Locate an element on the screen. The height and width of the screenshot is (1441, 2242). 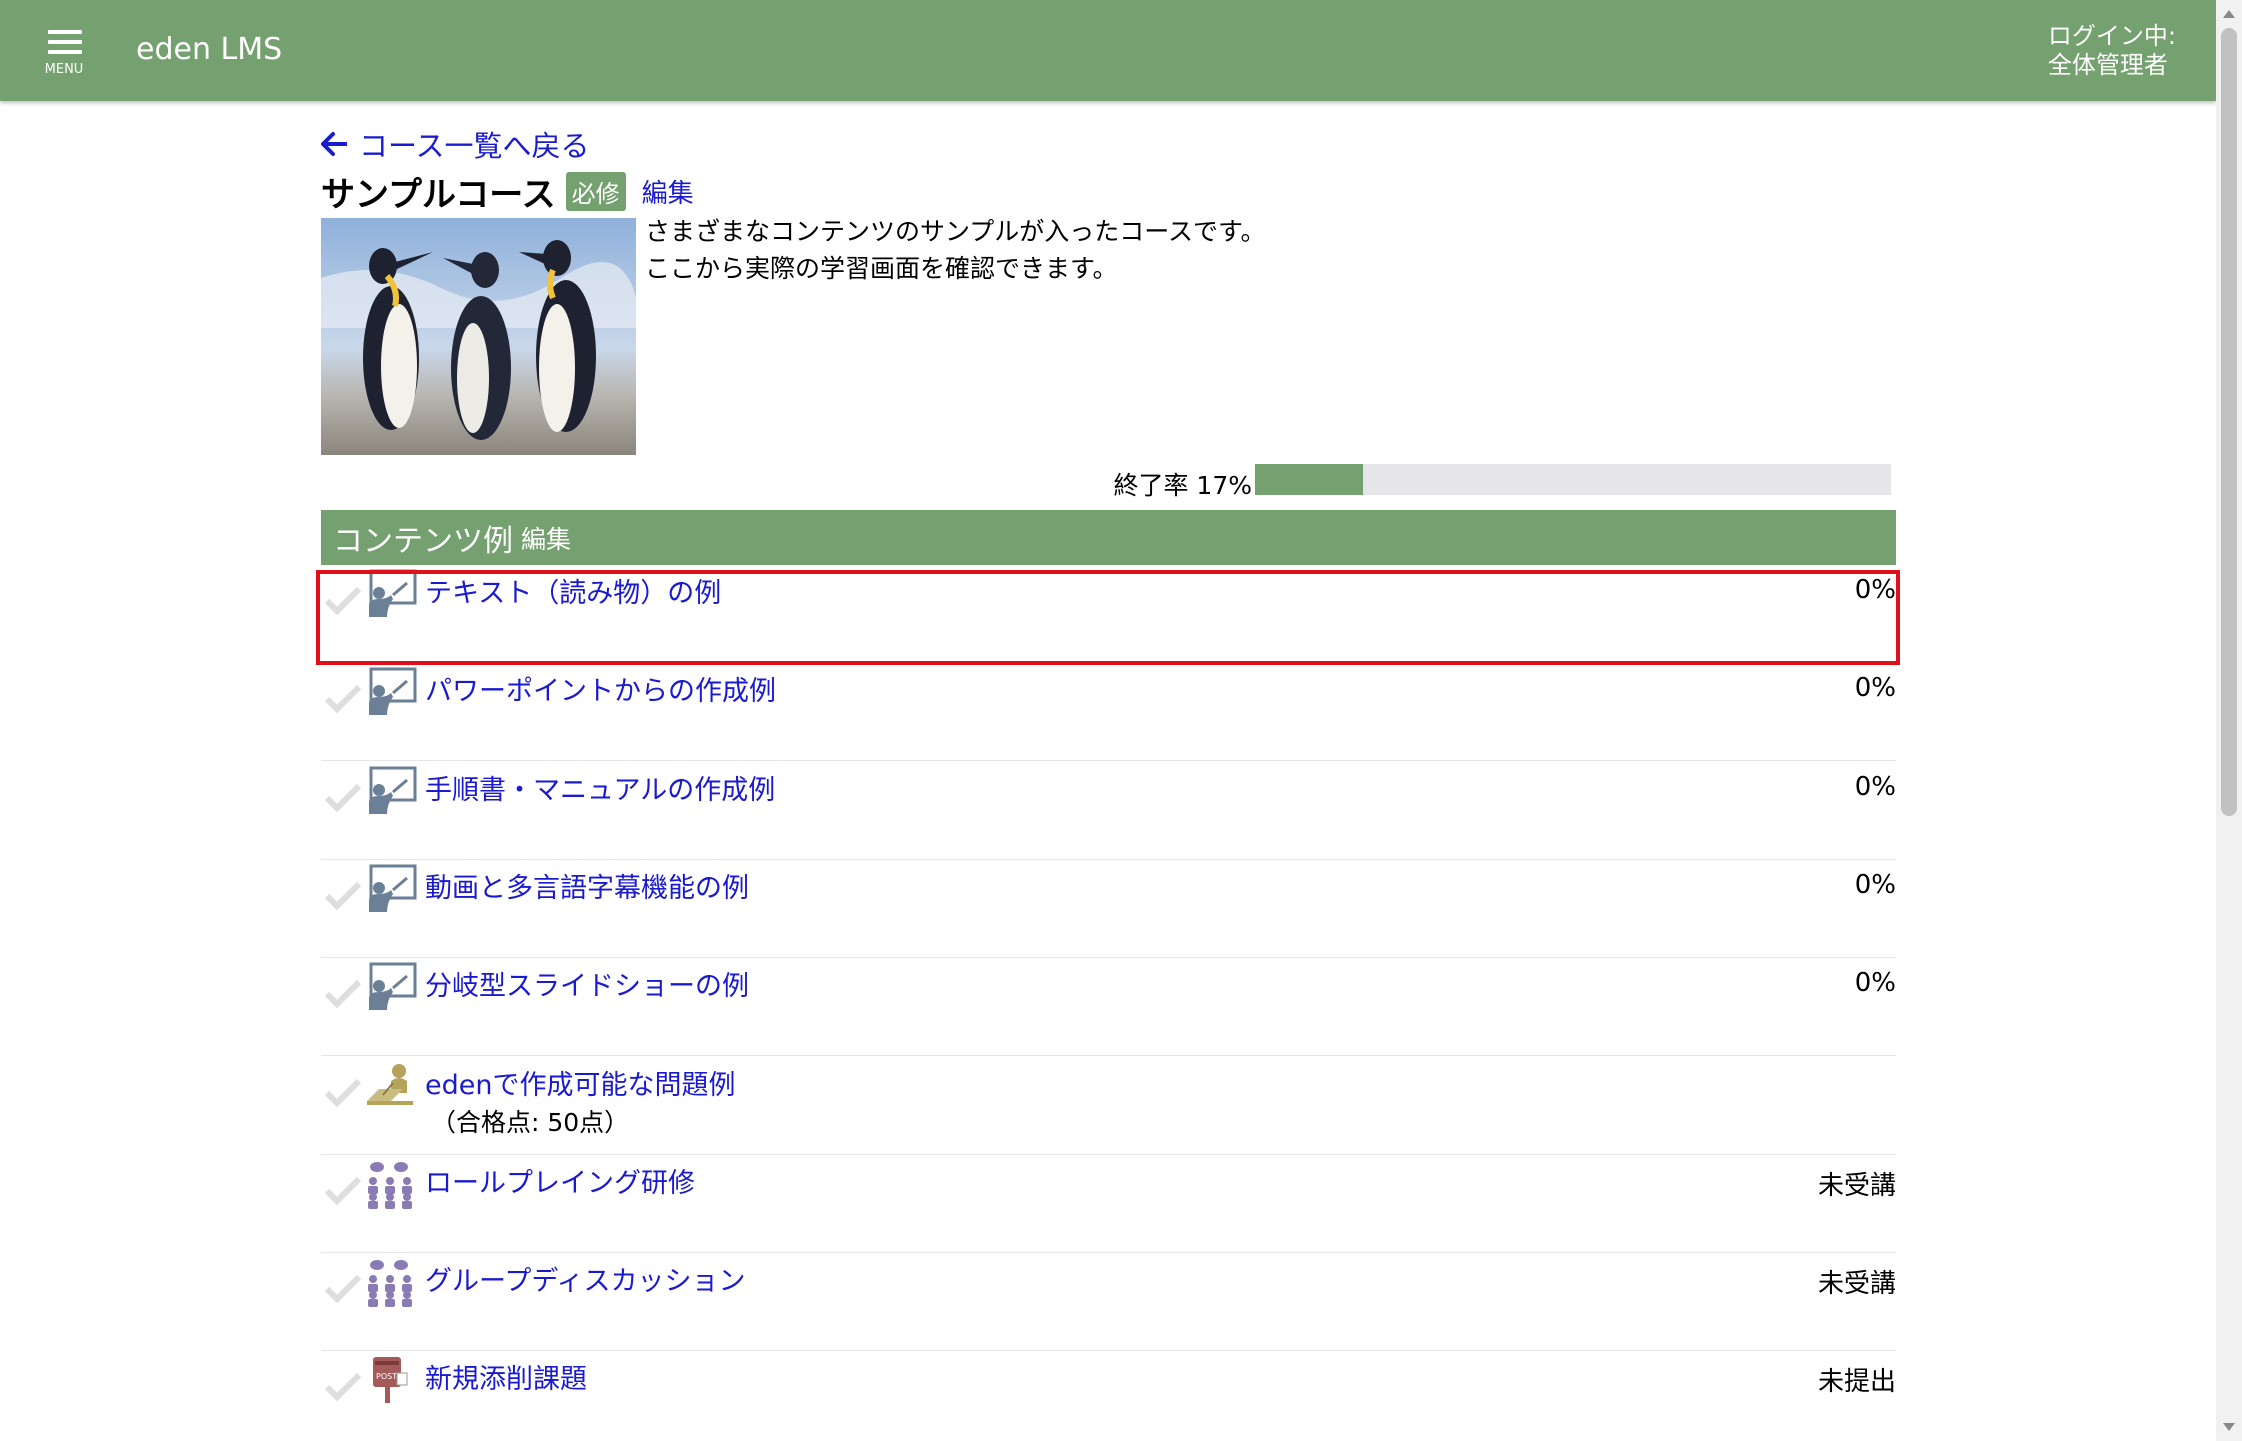
content-item: 手順書・マニュアルの作成例 0% is located at coordinates (1108, 811).